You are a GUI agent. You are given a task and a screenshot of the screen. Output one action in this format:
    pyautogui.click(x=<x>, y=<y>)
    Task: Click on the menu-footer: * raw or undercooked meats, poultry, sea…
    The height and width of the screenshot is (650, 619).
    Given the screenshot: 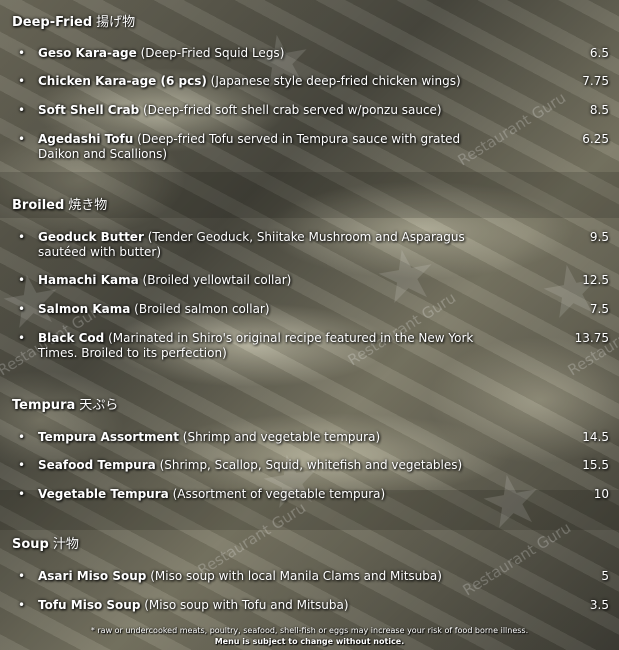 What is the action you would take?
    pyautogui.click(x=309, y=636)
    